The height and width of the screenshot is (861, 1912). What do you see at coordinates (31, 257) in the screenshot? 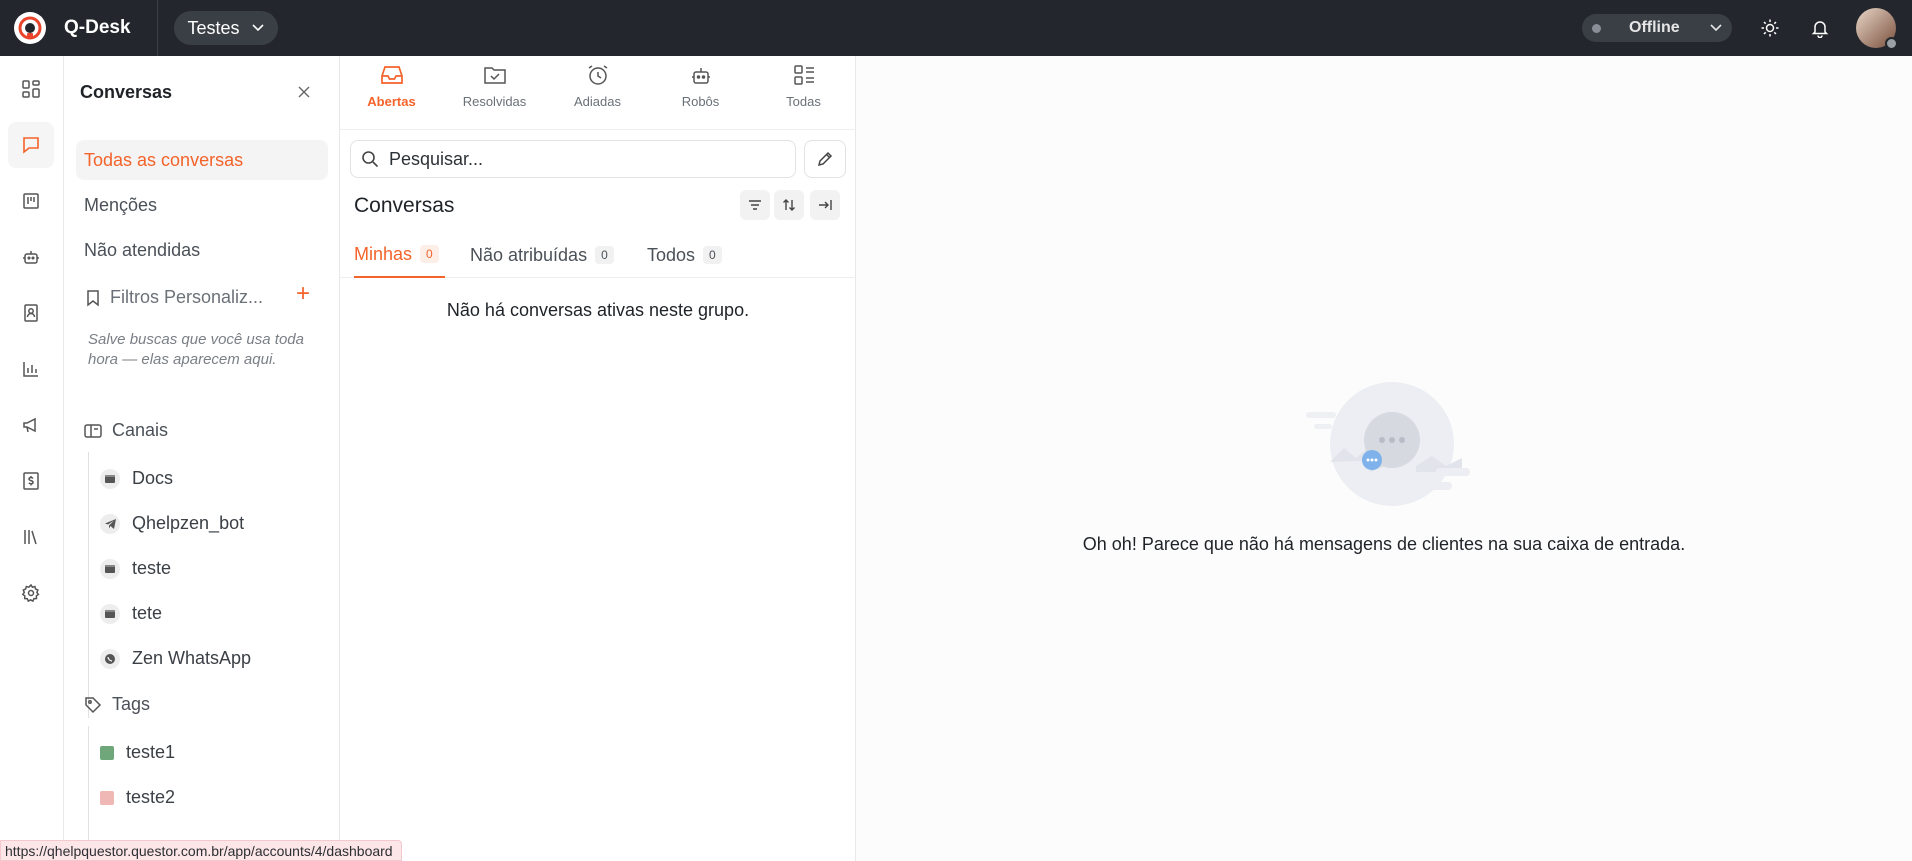
I see `bot-icon` at bounding box center [31, 257].